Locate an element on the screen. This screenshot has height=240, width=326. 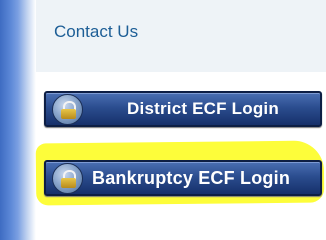
bankruptcy-ecf-login-button: Bankruptcy ECF Login is located at coordinates (183, 178).